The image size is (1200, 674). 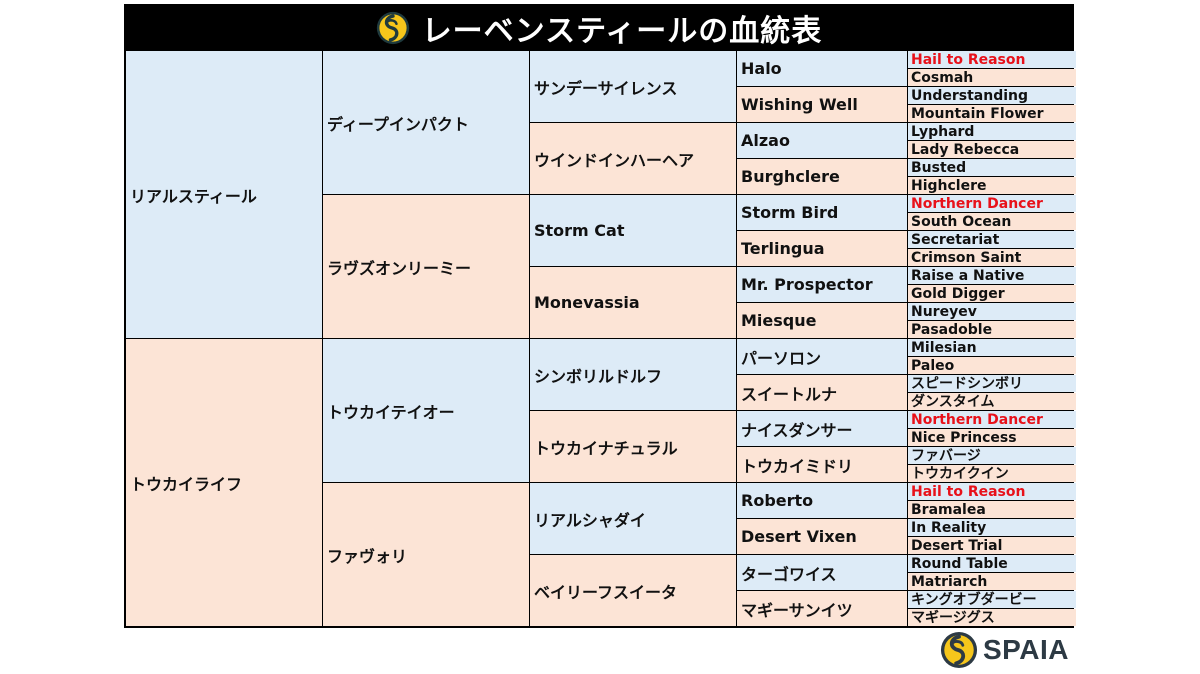 I want to click on horse-name: ディープインパクト, so click(x=398, y=124).